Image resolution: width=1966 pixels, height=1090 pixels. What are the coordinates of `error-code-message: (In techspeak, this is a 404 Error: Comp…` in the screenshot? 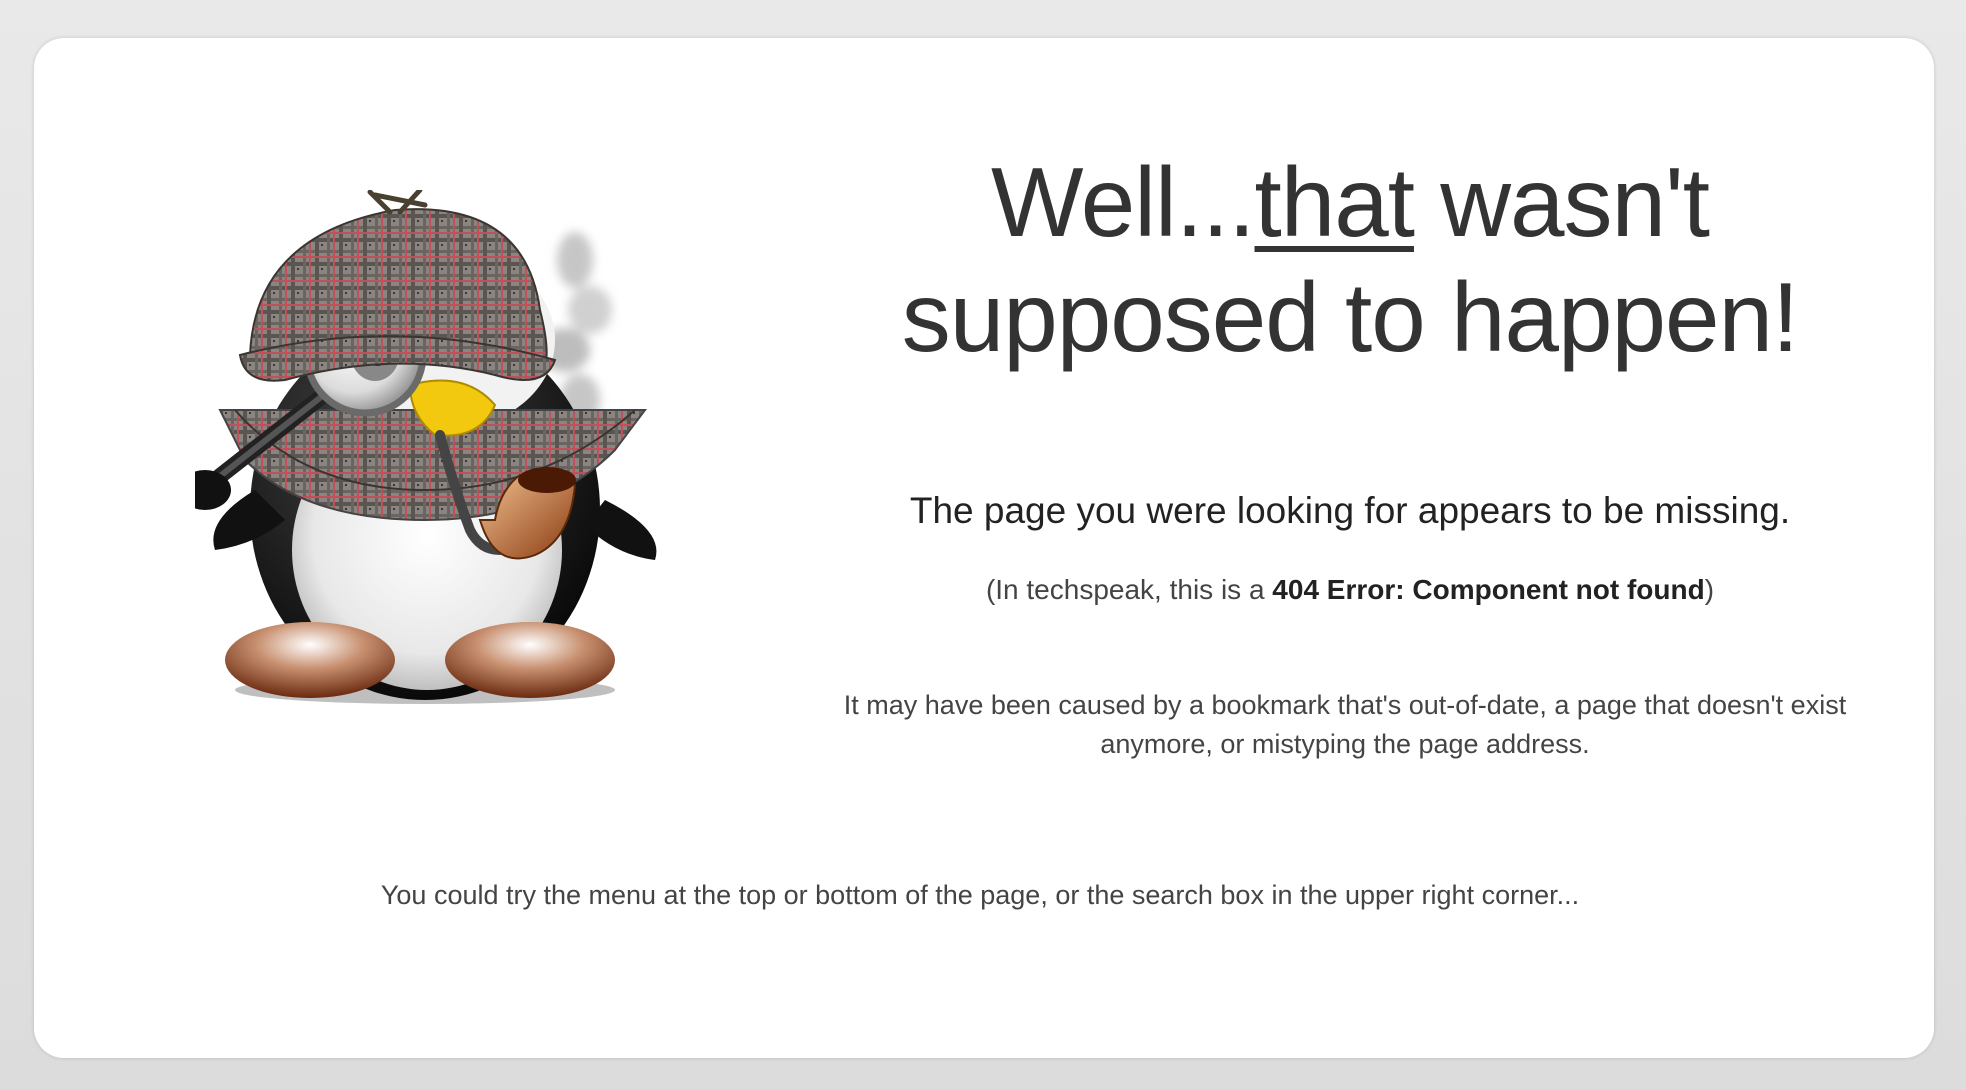 It's located at (1350, 590).